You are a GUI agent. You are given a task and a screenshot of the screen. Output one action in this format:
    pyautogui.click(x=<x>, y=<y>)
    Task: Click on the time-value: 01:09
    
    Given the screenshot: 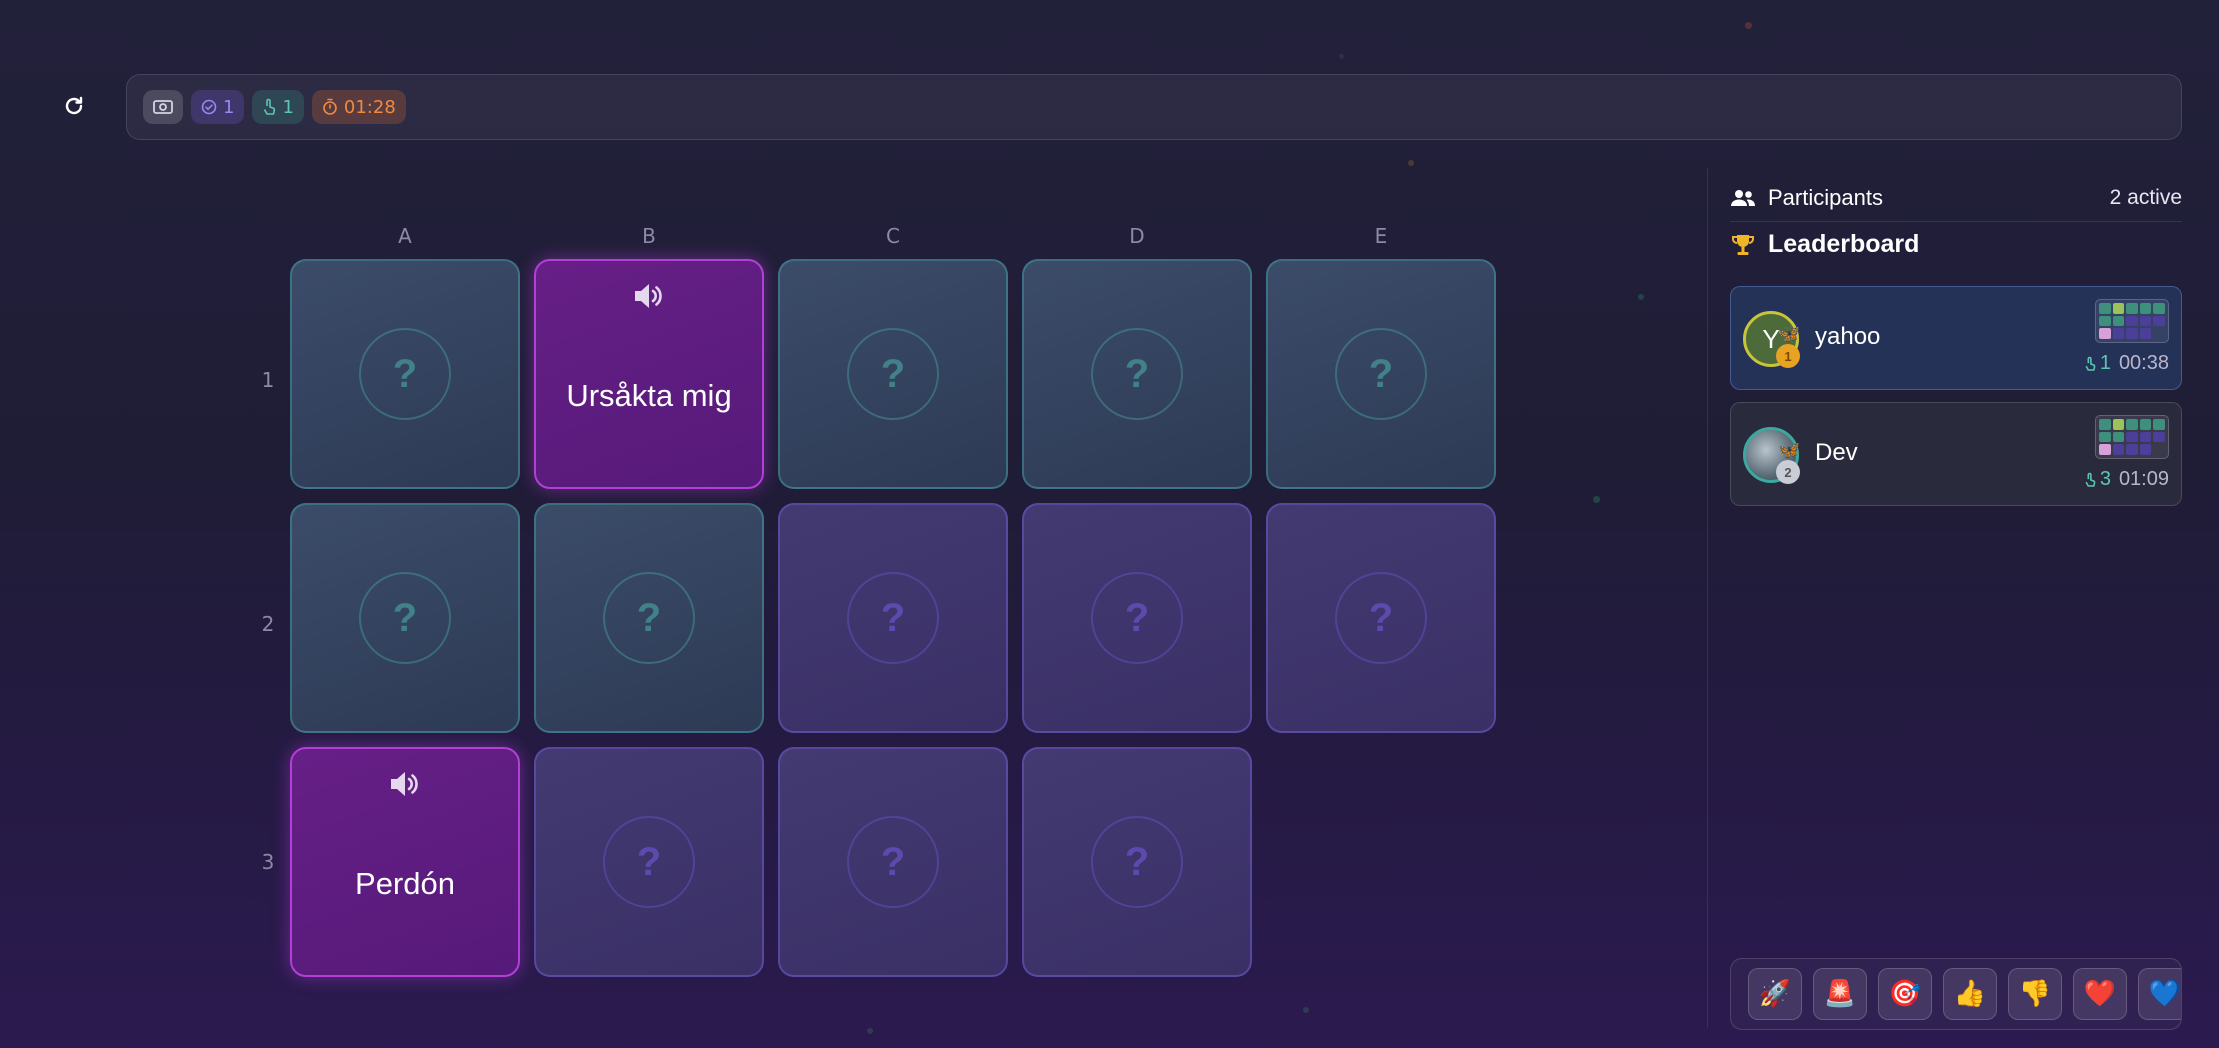 What is the action you would take?
    pyautogui.click(x=2143, y=479)
    